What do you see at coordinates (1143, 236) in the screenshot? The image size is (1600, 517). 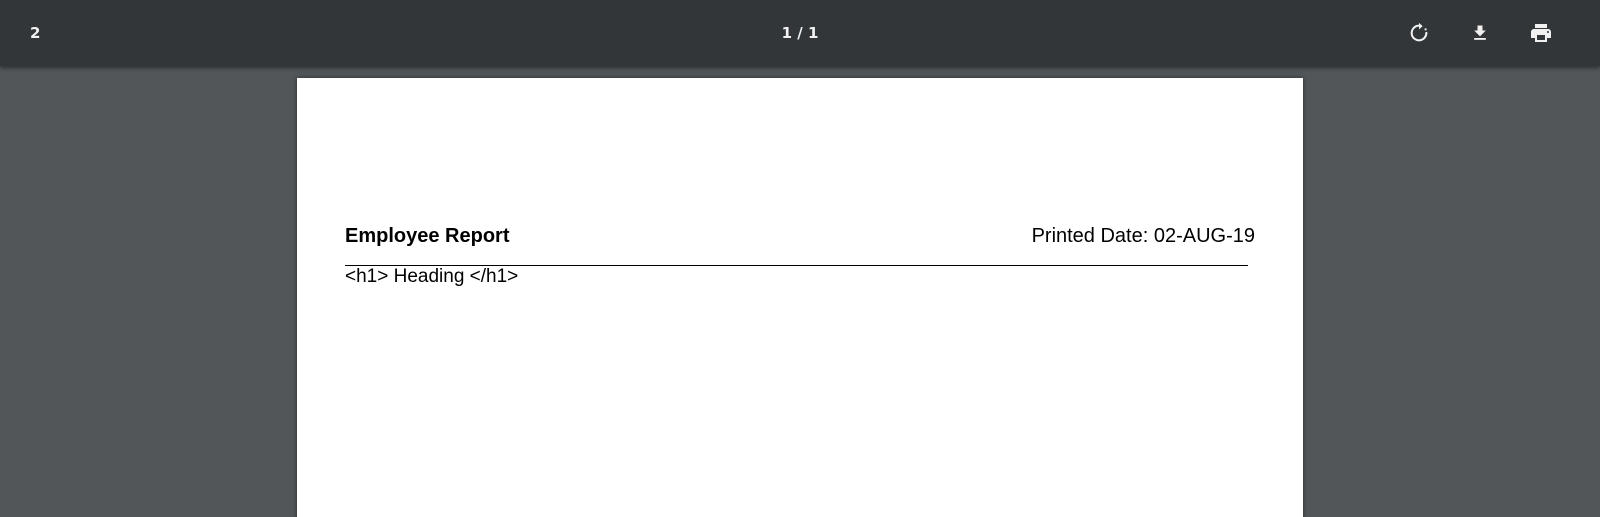 I see `printed-date: Printed Date: 02-AUG-19` at bounding box center [1143, 236].